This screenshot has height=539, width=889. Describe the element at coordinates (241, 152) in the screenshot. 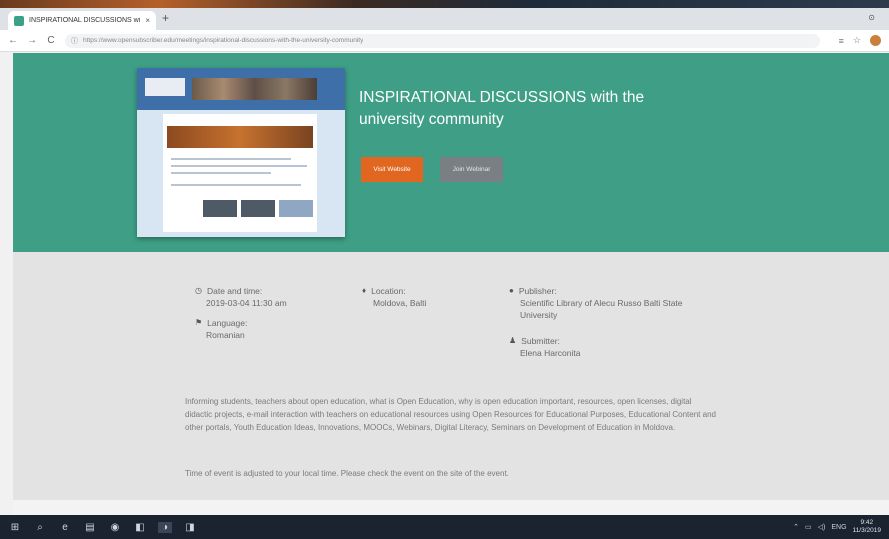

I see `website-screenshot-image` at that location.